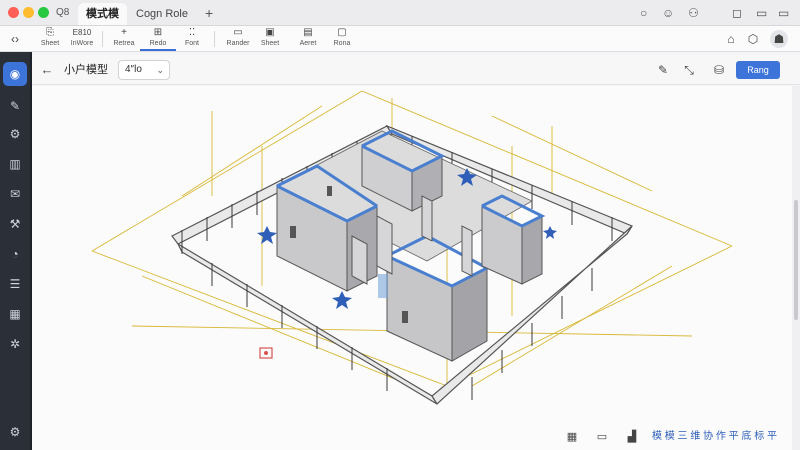 The height and width of the screenshot is (450, 800). I want to click on tab-cogn-role: Cogn Role, so click(162, 14).